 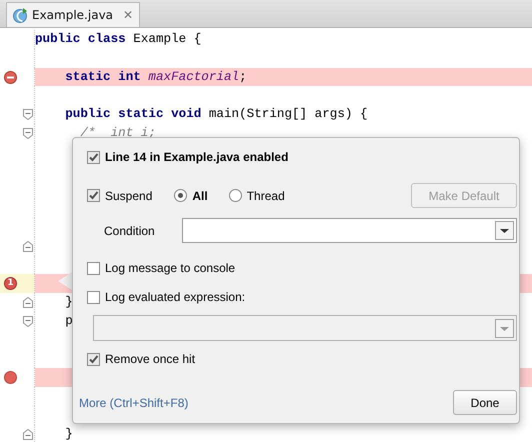 I want to click on suspend-label: Suspend, so click(x=128, y=195).